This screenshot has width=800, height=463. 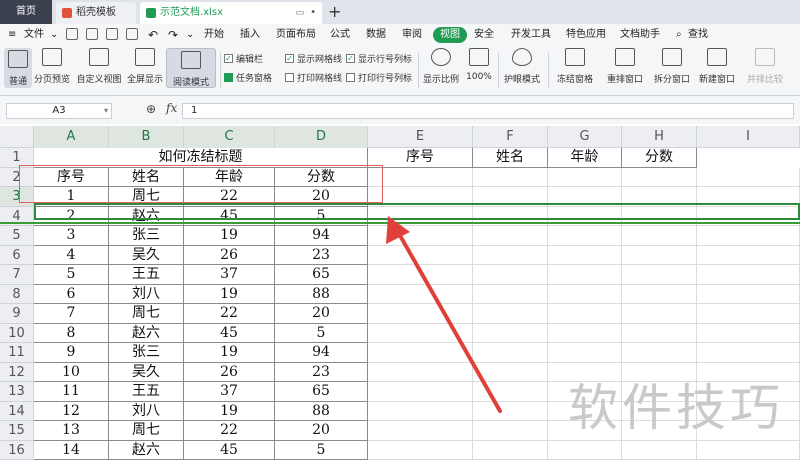 I want to click on undo-icon: ↶, so click(x=153, y=35).